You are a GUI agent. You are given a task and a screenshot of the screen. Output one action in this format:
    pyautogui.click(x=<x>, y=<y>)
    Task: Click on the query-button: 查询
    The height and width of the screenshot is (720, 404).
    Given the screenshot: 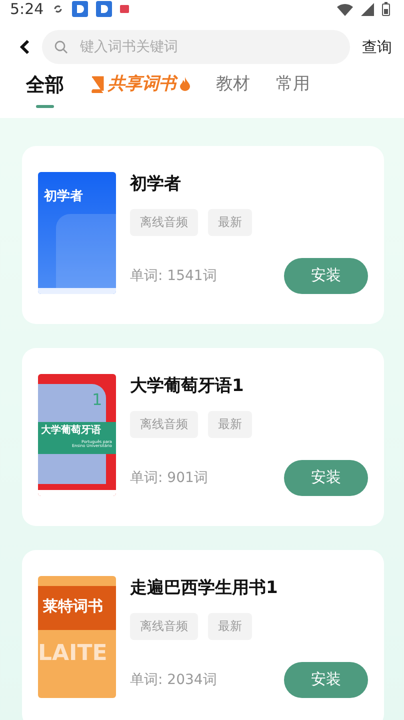 What is the action you would take?
    pyautogui.click(x=377, y=47)
    